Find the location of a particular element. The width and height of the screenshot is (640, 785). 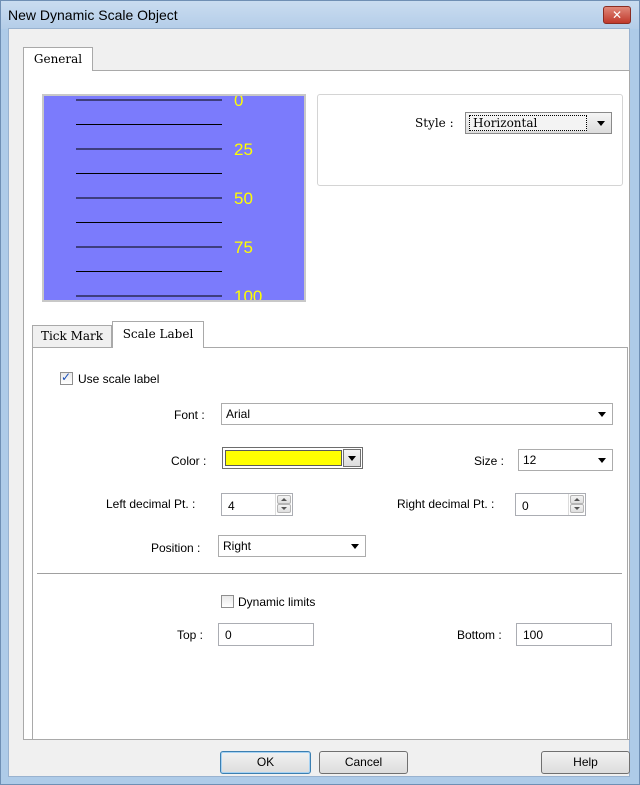

use-scale-label-checkbox is located at coordinates (66, 377).